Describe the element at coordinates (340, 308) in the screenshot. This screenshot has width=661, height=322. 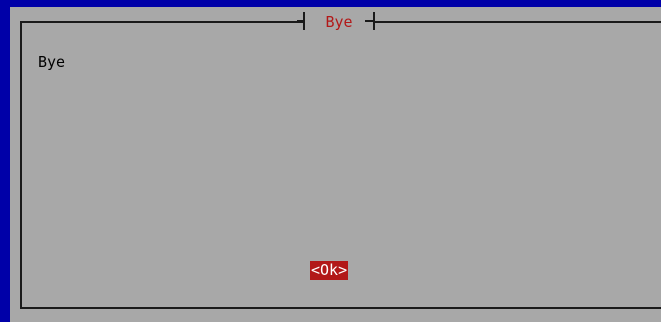
I see `dialog-frame-bottom` at that location.